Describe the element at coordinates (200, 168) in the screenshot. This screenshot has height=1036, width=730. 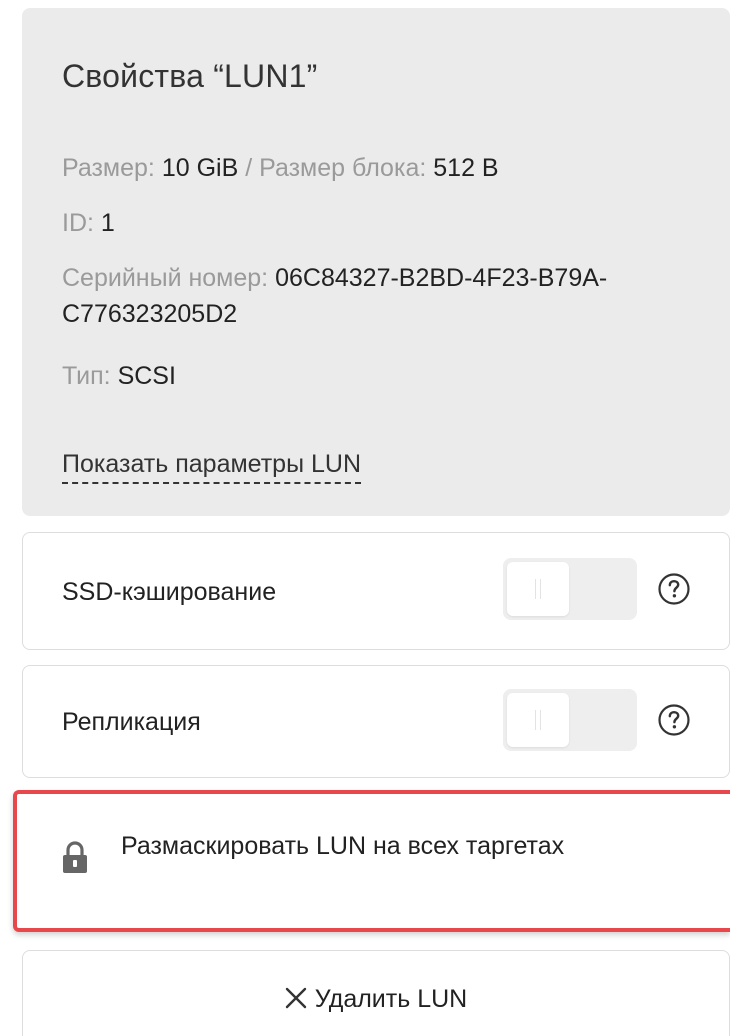
I see `size-value: 10 GiB` at that location.